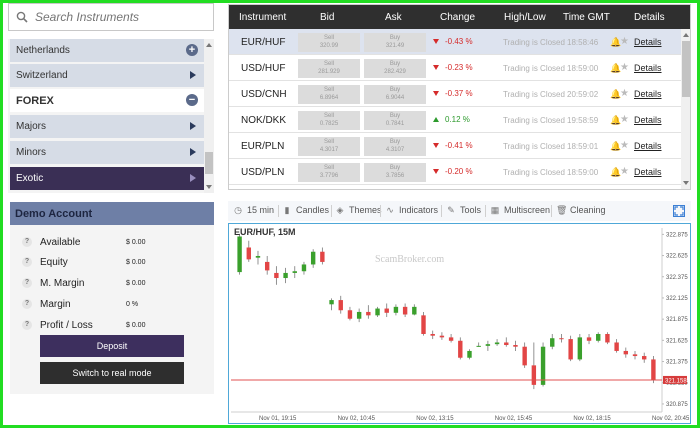 Image resolution: width=700 pixels, height=428 pixels. Describe the element at coordinates (329, 68) in the screenshot. I see `sell-button: Sell 281.929` at that location.